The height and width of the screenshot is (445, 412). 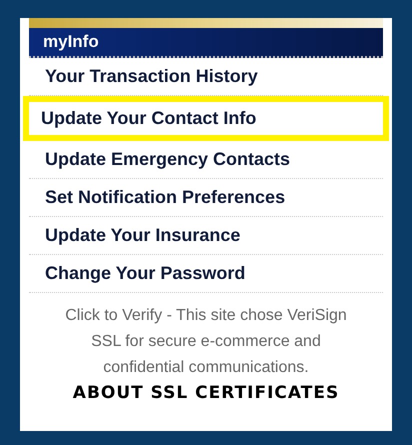 What do you see at coordinates (71, 42) in the screenshot?
I see `panel-title: myInfo` at bounding box center [71, 42].